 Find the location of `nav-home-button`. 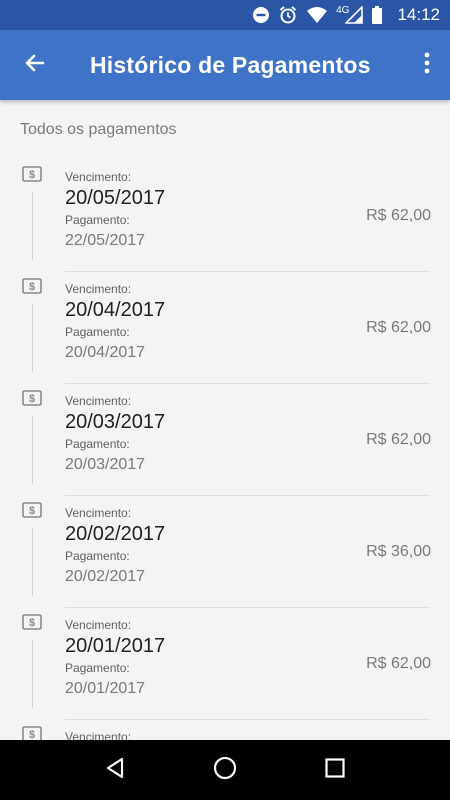

nav-home-button is located at coordinates (225, 770).